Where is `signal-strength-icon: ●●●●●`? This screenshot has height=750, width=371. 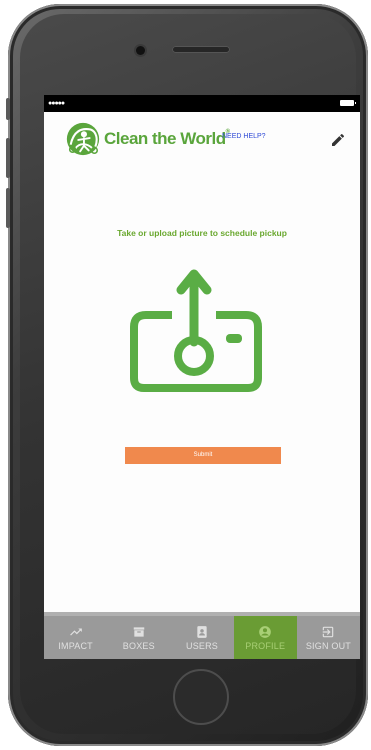
signal-strength-icon: ●●●●● is located at coordinates (56, 103).